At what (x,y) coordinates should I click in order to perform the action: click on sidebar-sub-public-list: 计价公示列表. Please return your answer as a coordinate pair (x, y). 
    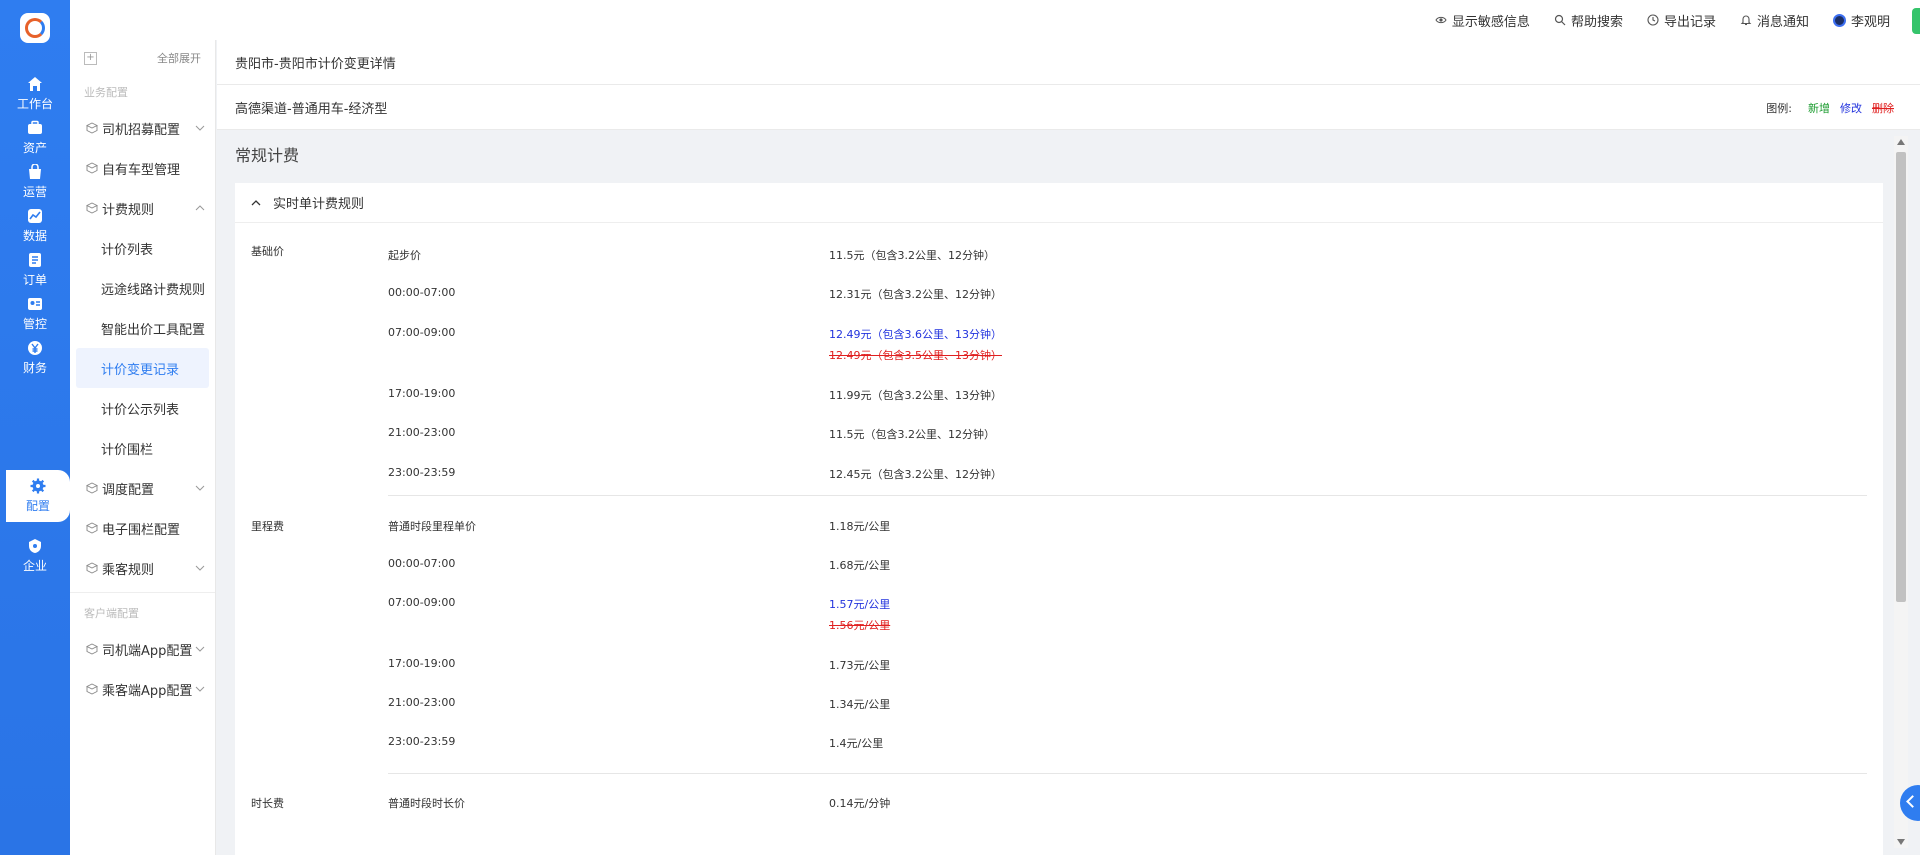
    Looking at the image, I should click on (142, 408).